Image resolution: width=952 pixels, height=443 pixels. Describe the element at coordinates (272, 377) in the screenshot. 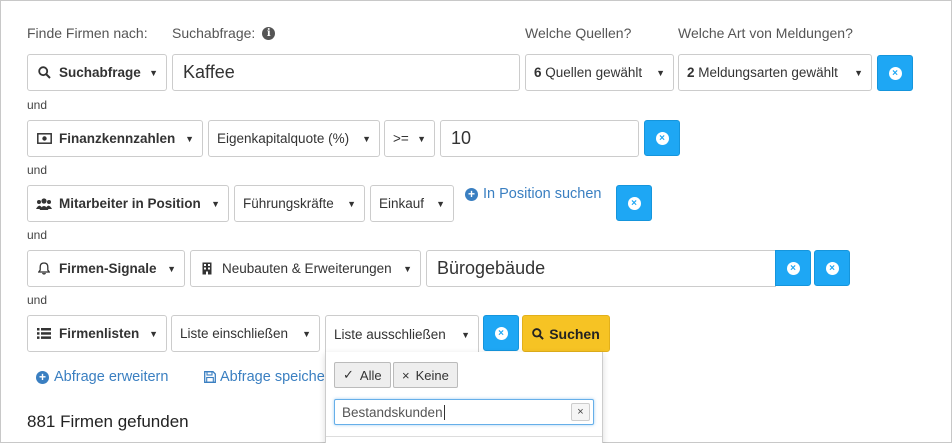

I see `save-query-label: Abfrage speiche` at that location.